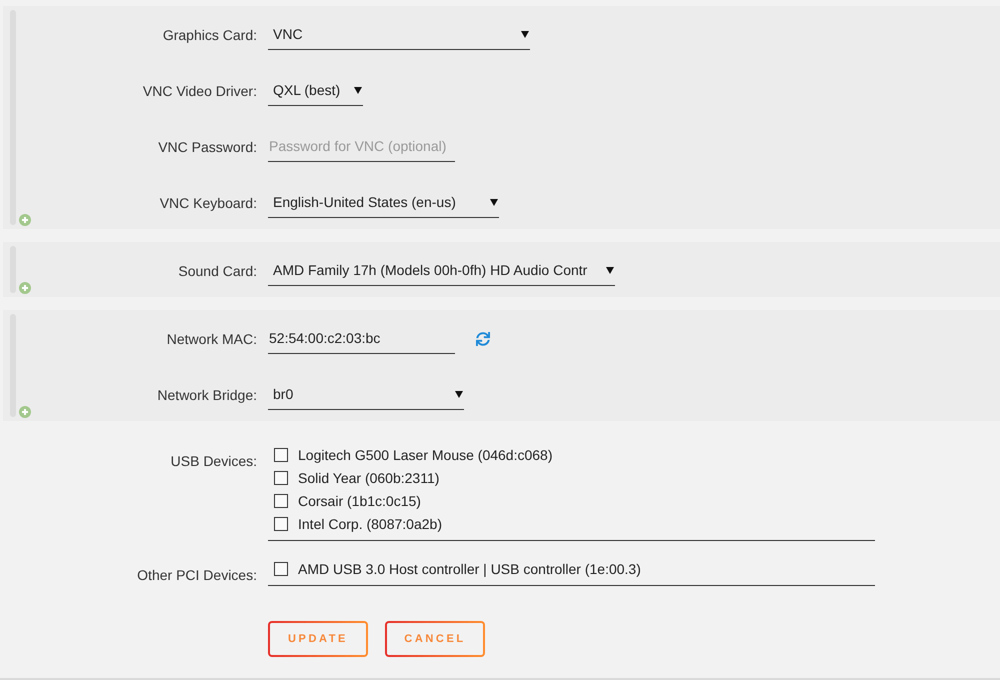 The image size is (1000, 680). What do you see at coordinates (217, 270) in the screenshot?
I see `field-label: Sound Card:` at bounding box center [217, 270].